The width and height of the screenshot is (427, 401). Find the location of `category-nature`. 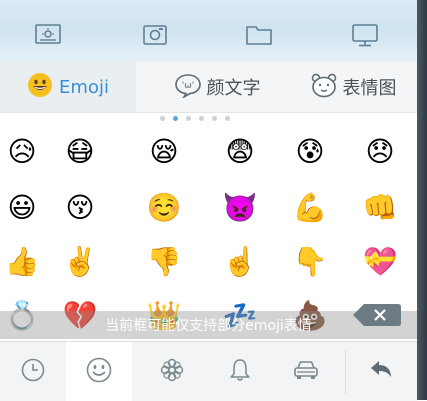

category-nature is located at coordinates (172, 371).